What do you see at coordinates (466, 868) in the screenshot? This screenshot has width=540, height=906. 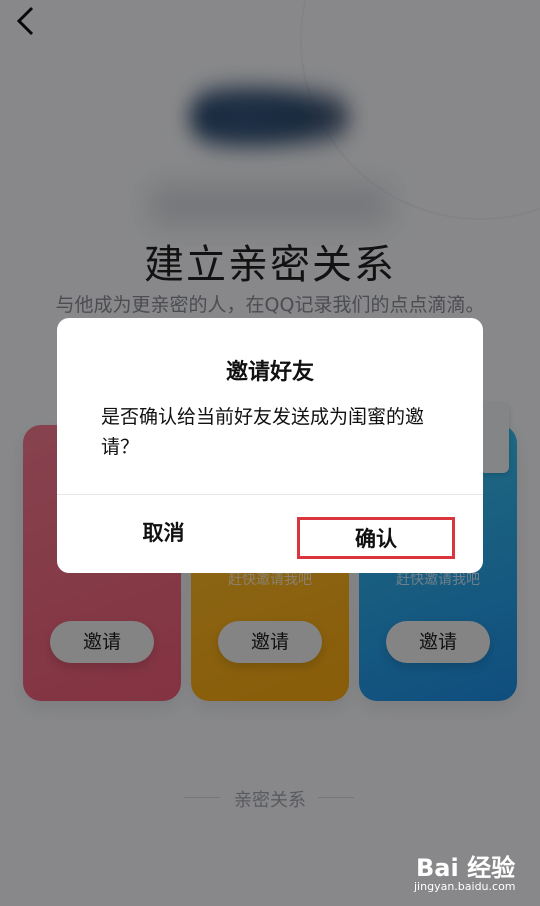 I see `watermark-brand: Bai 经验` at bounding box center [466, 868].